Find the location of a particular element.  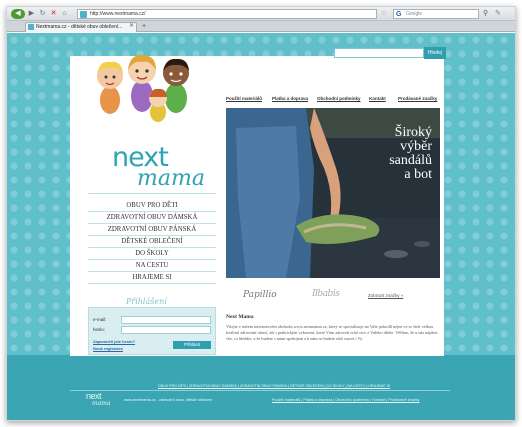

site-logo: next mama is located at coordinates (158, 168).